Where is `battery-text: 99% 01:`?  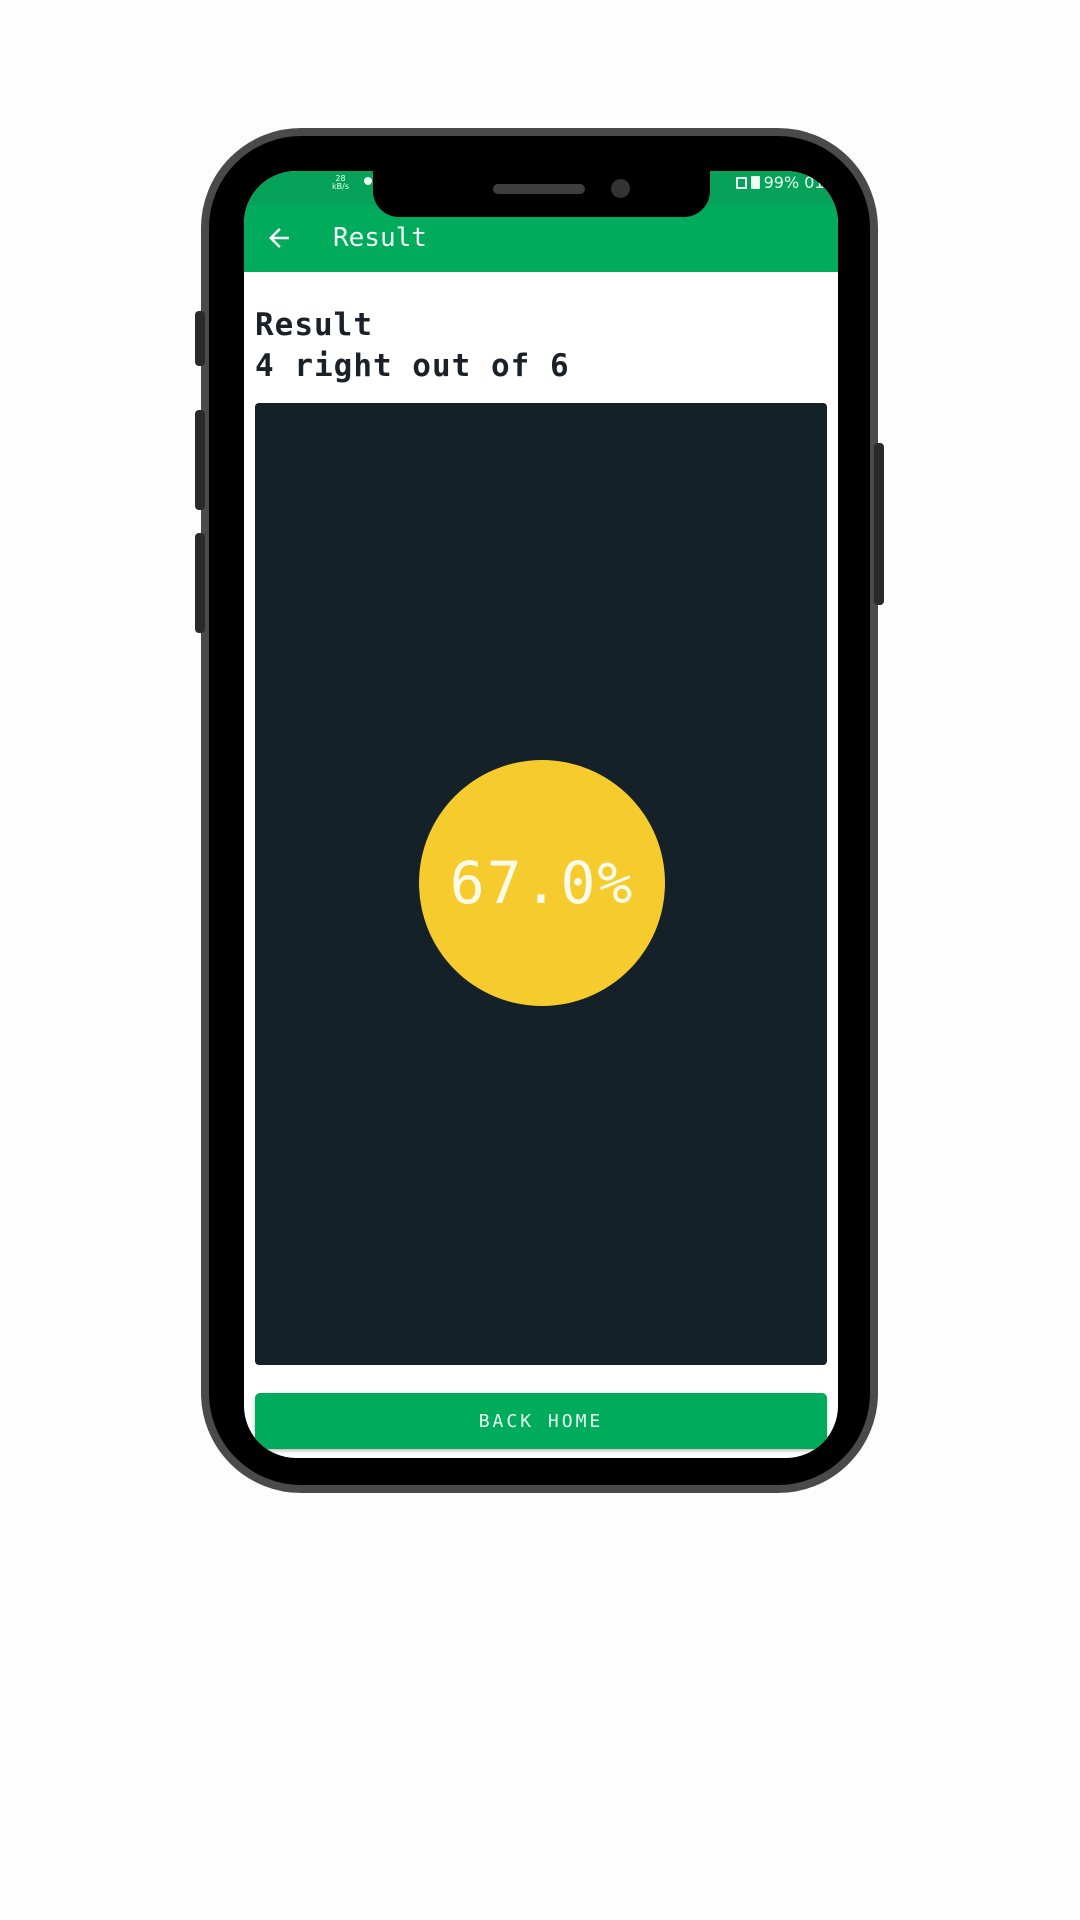 battery-text: 99% 01: is located at coordinates (796, 182).